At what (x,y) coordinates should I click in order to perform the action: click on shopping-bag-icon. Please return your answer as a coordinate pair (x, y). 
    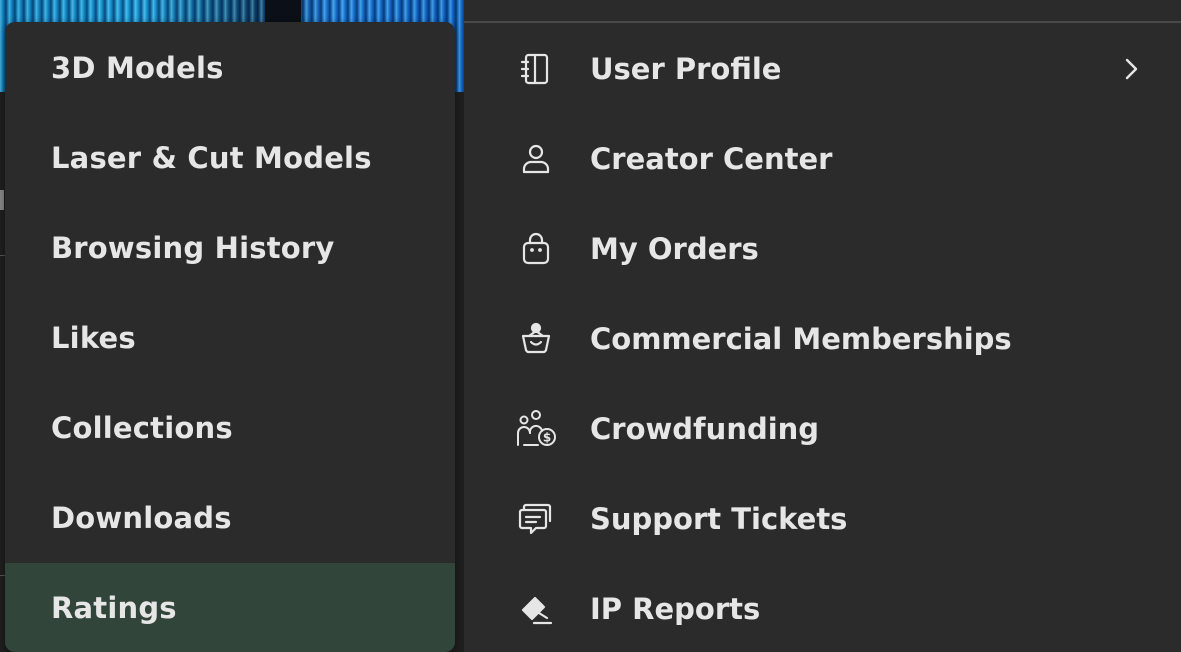
    Looking at the image, I should click on (536, 249).